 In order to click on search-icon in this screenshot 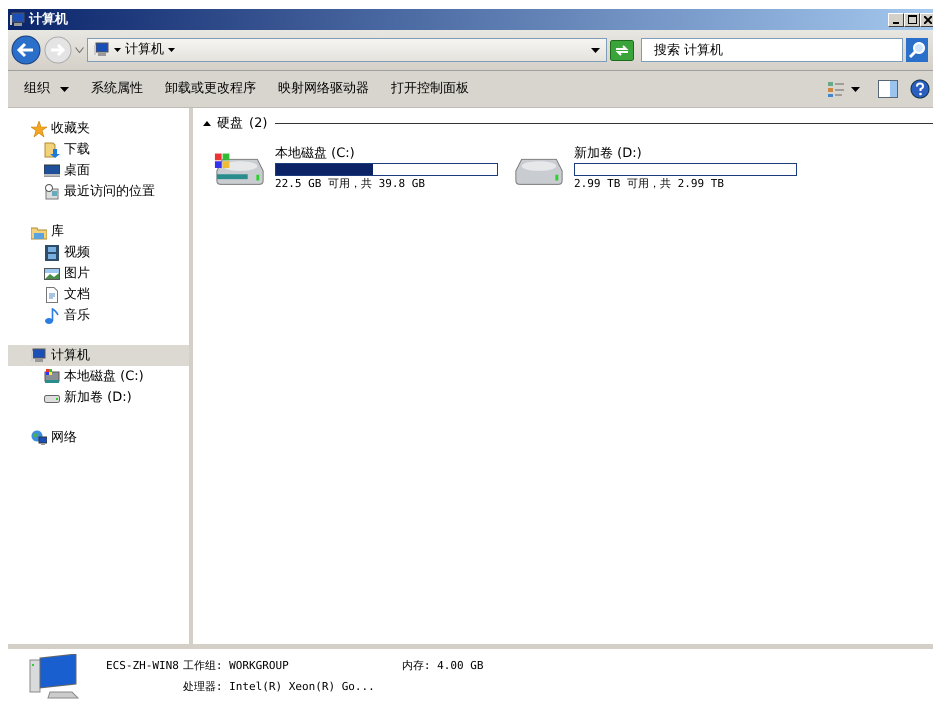, I will do `click(917, 50)`.